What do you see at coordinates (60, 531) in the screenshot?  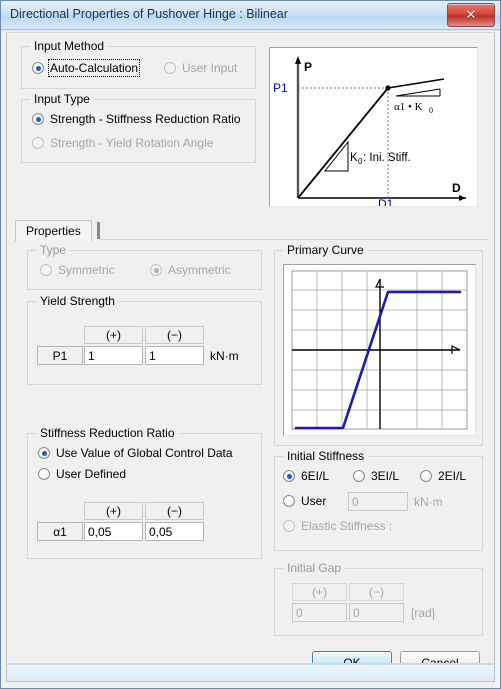 I see `srr-row-label: α1` at bounding box center [60, 531].